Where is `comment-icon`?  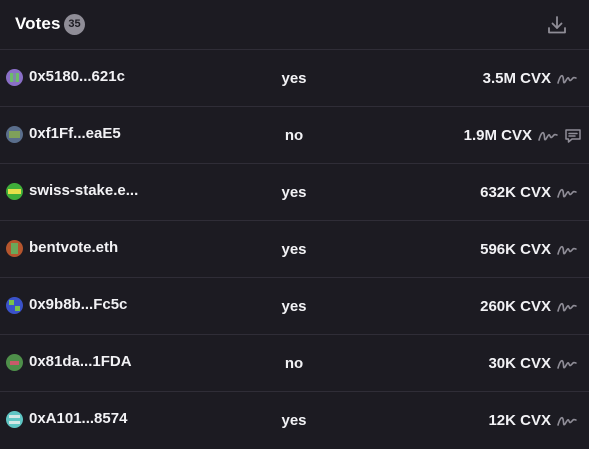 comment-icon is located at coordinates (573, 136).